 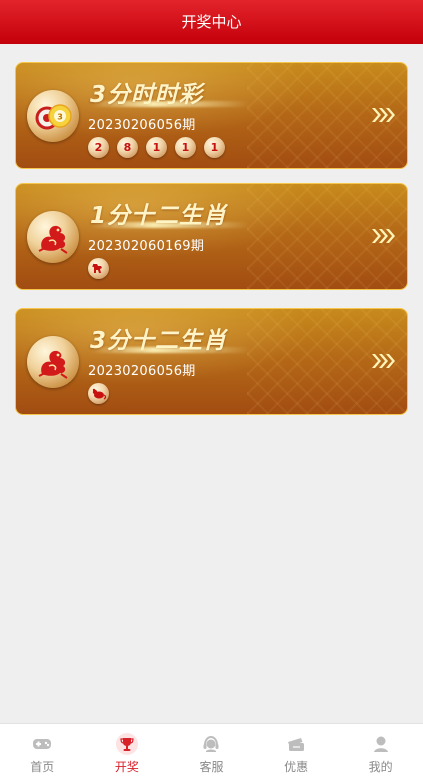 I want to click on lottery-period: 202302060169期, so click(x=146, y=246).